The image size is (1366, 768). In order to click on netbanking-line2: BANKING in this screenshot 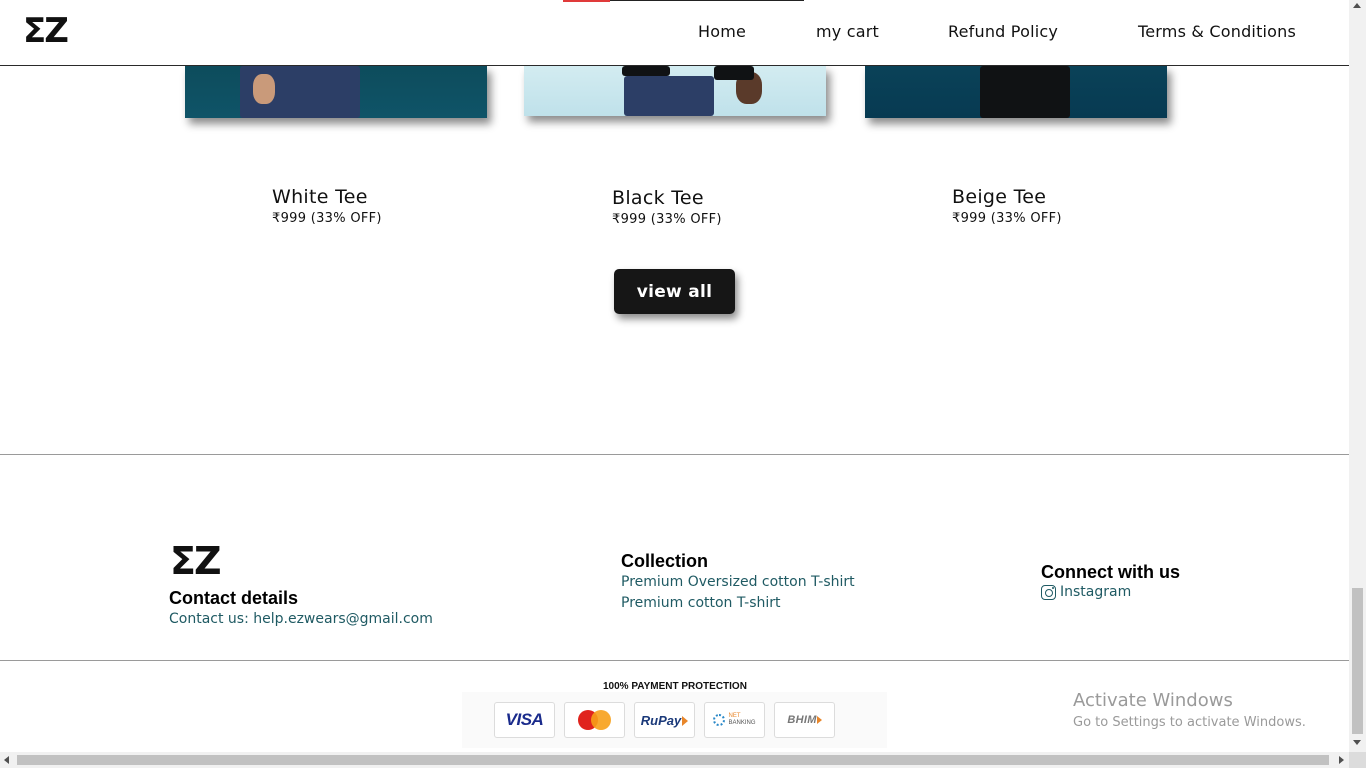, I will do `click(742, 723)`.